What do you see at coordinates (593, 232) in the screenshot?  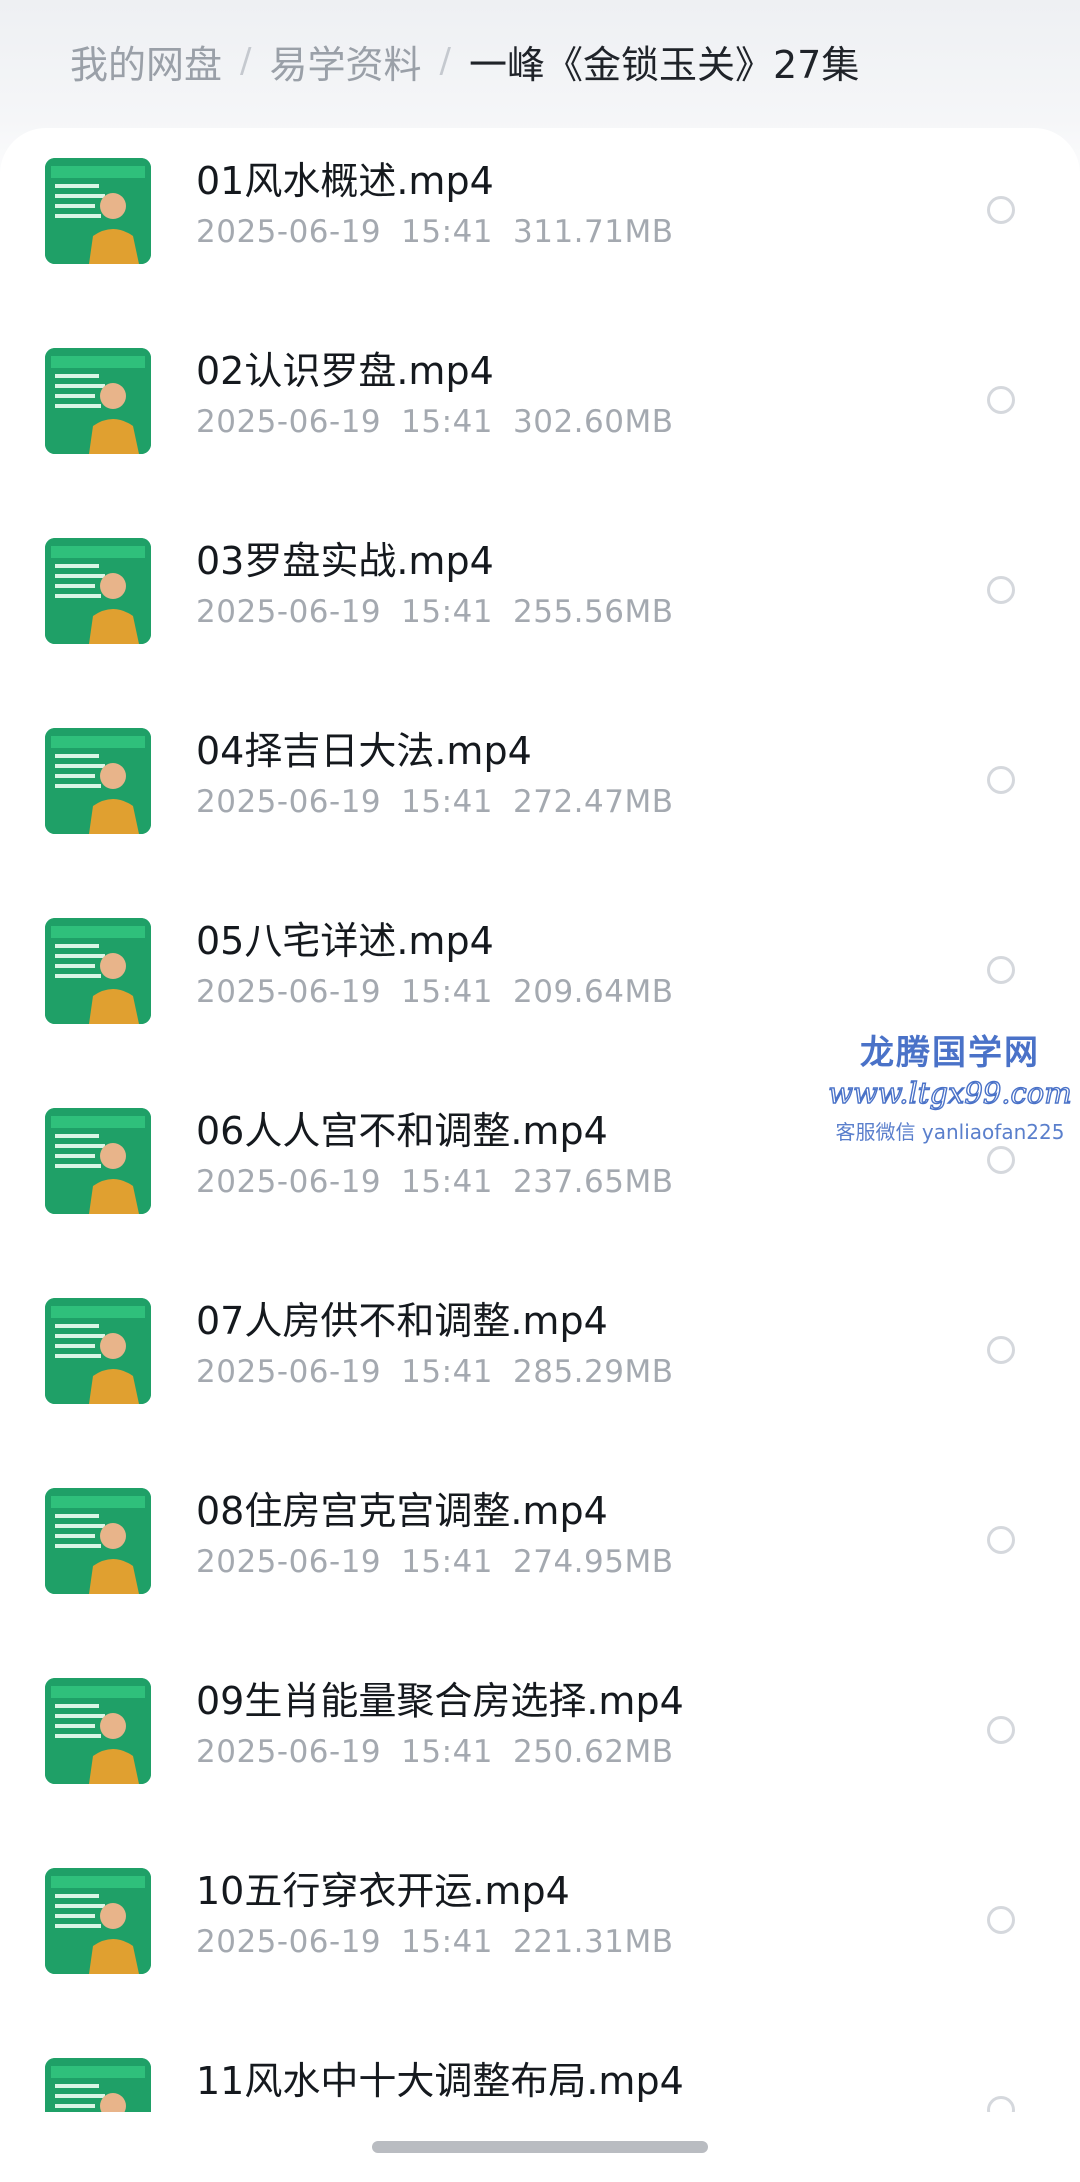 I see `file-size: 311.71MB` at bounding box center [593, 232].